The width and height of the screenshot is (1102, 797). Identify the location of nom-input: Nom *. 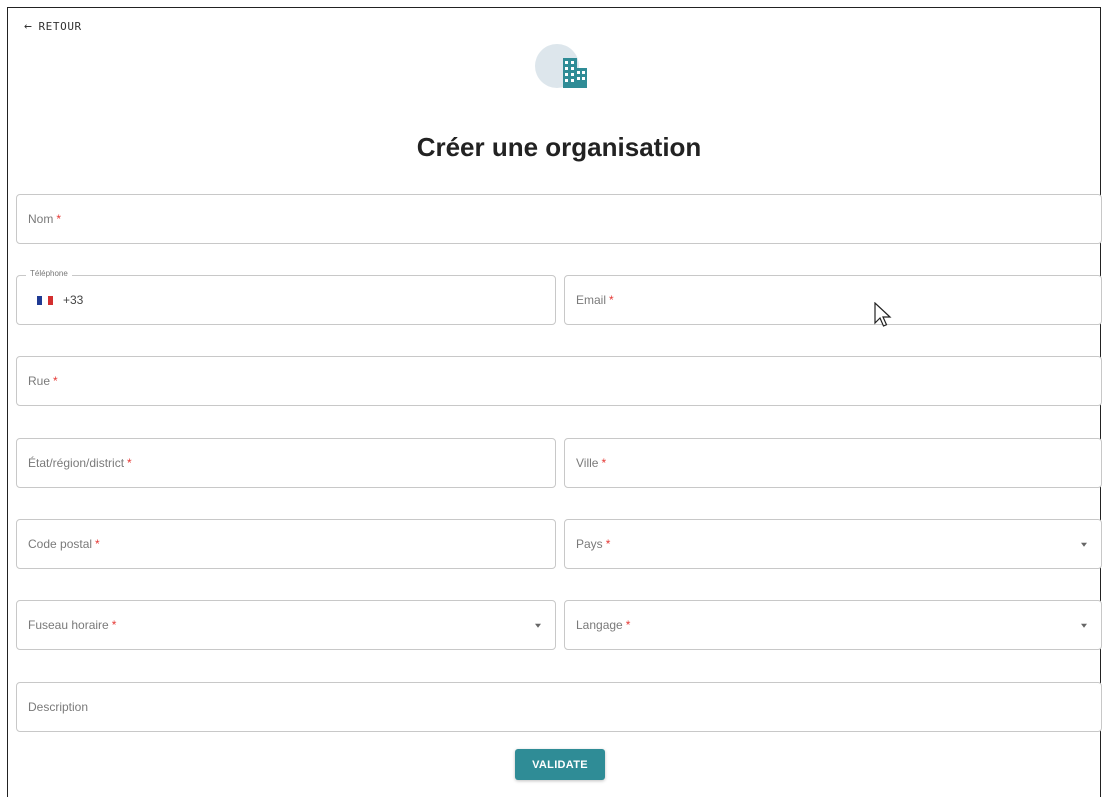
(559, 219).